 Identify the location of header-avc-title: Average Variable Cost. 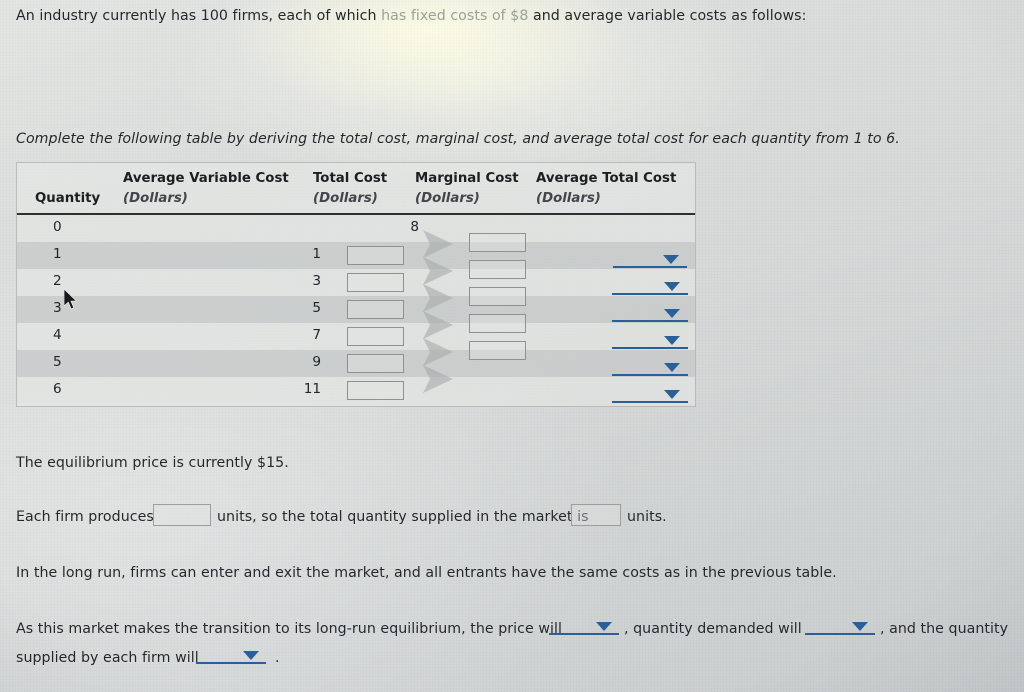
(206, 178).